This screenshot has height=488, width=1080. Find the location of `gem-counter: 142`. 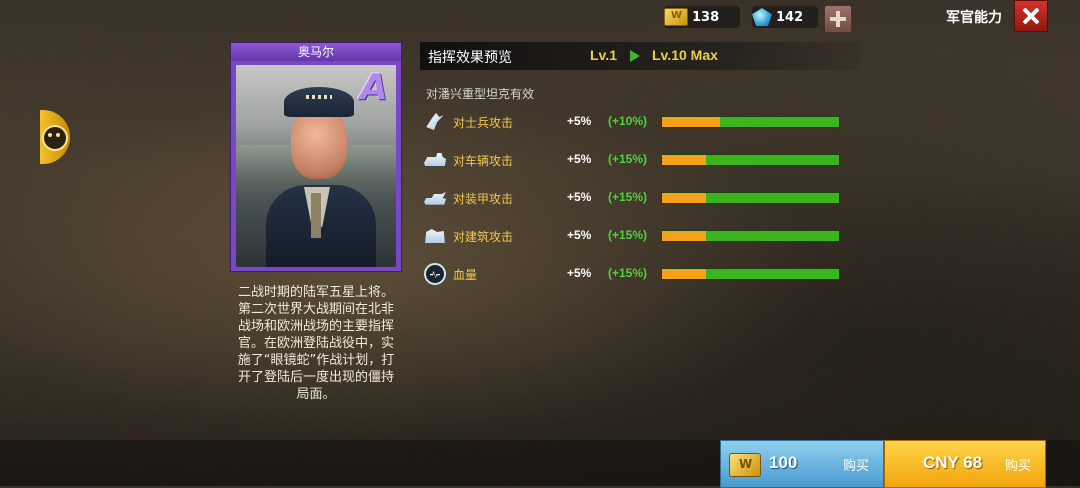

gem-counter: 142 is located at coordinates (785, 17).